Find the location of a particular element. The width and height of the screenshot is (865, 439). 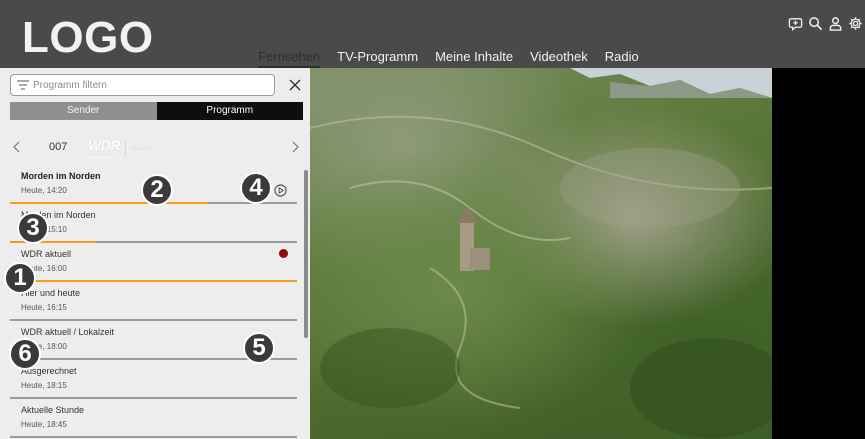

program-item: Aktuelle Stunde Heute, 18:45 is located at coordinates (155, 419).